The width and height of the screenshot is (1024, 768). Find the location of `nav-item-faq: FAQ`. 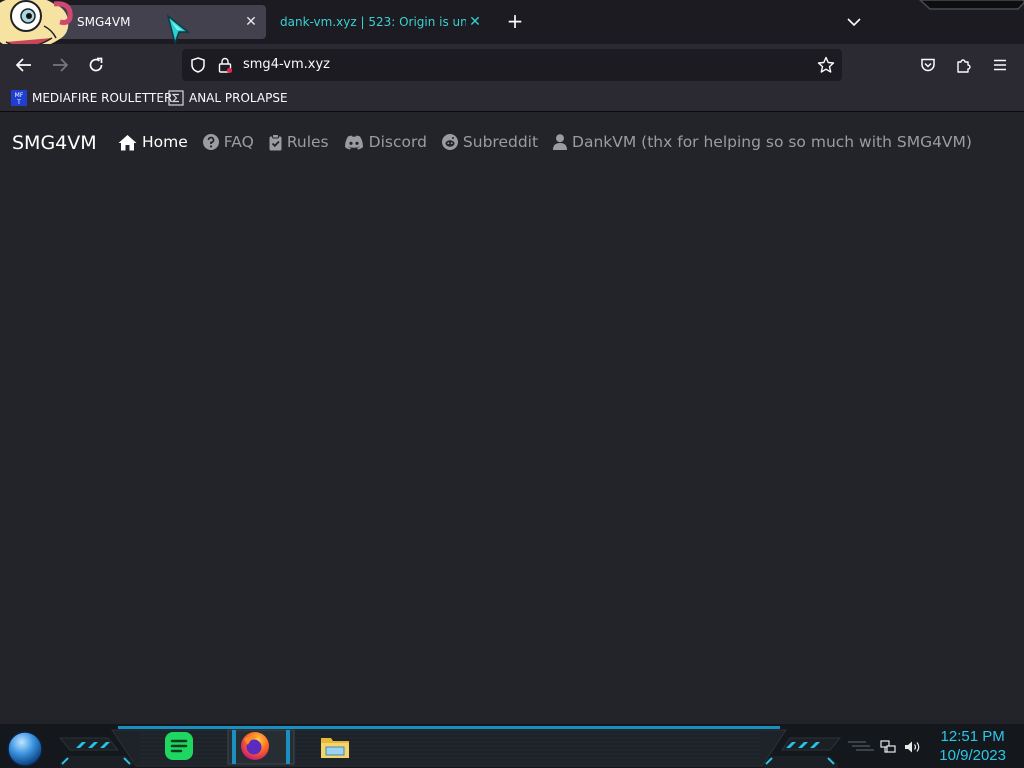

nav-item-faq: FAQ is located at coordinates (228, 142).